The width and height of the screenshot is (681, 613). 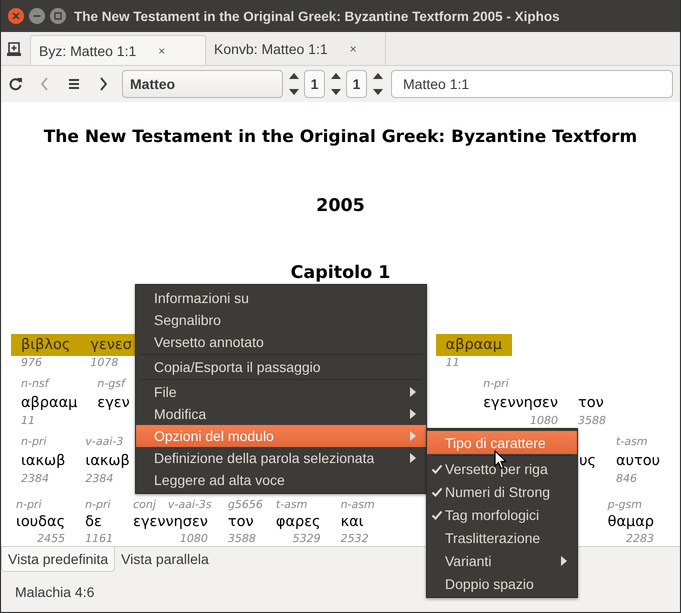 What do you see at coordinates (281, 480) in the screenshot?
I see `menu-item: Leggere ad alta voce` at bounding box center [281, 480].